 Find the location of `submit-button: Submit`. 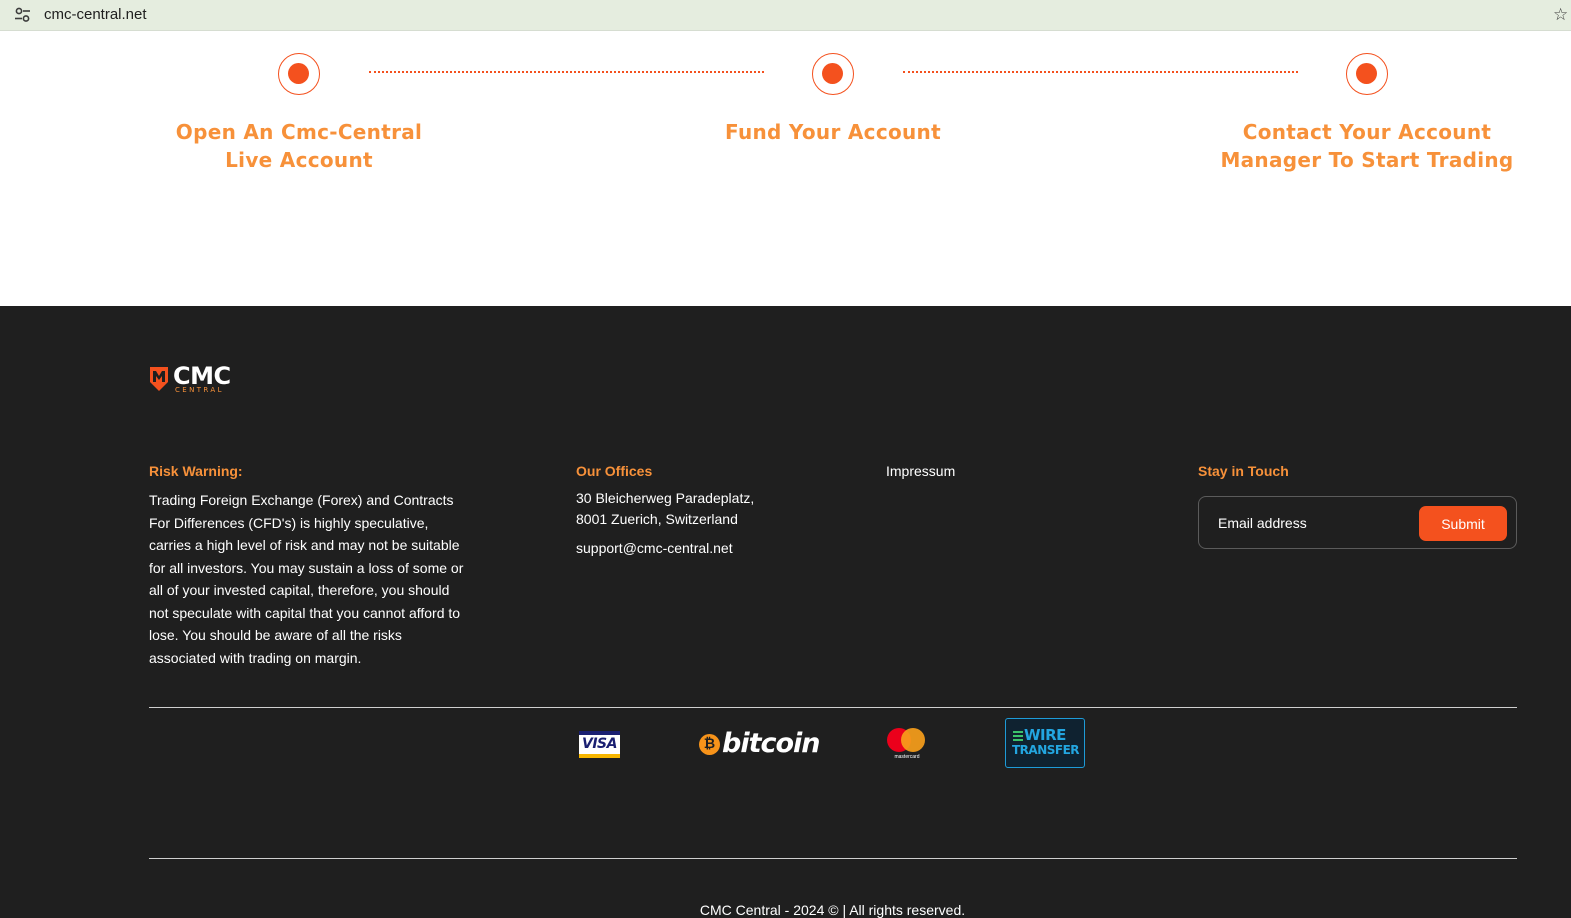

submit-button: Submit is located at coordinates (1463, 523).